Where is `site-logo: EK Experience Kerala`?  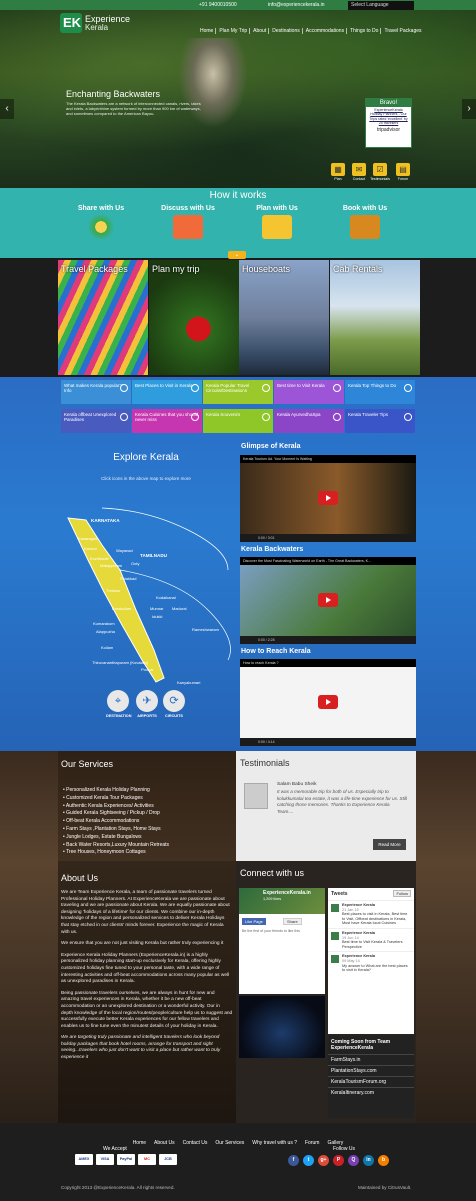 site-logo: EK Experience Kerala is located at coordinates (95, 23).